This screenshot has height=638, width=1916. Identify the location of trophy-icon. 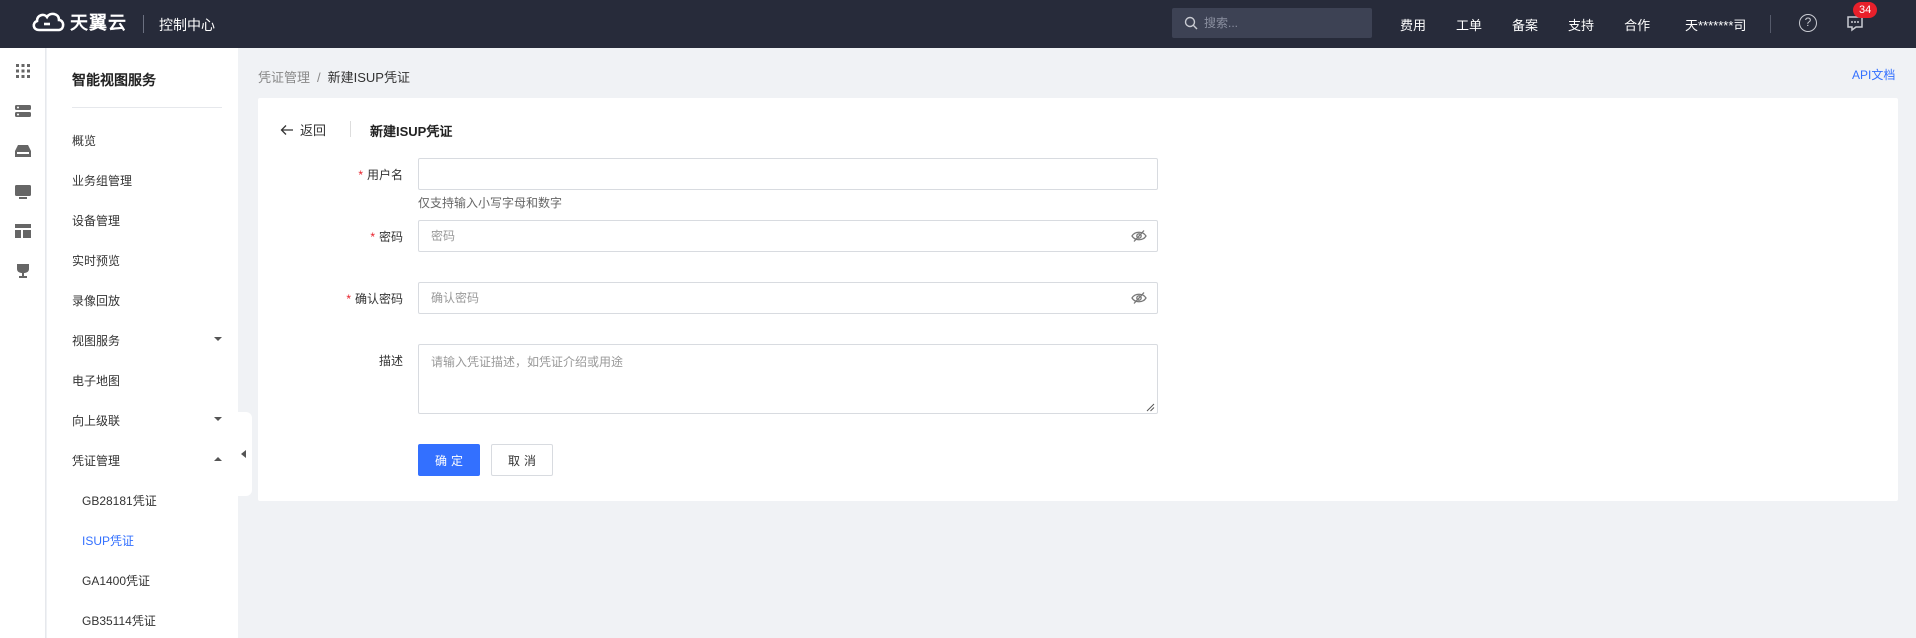
(23, 271).